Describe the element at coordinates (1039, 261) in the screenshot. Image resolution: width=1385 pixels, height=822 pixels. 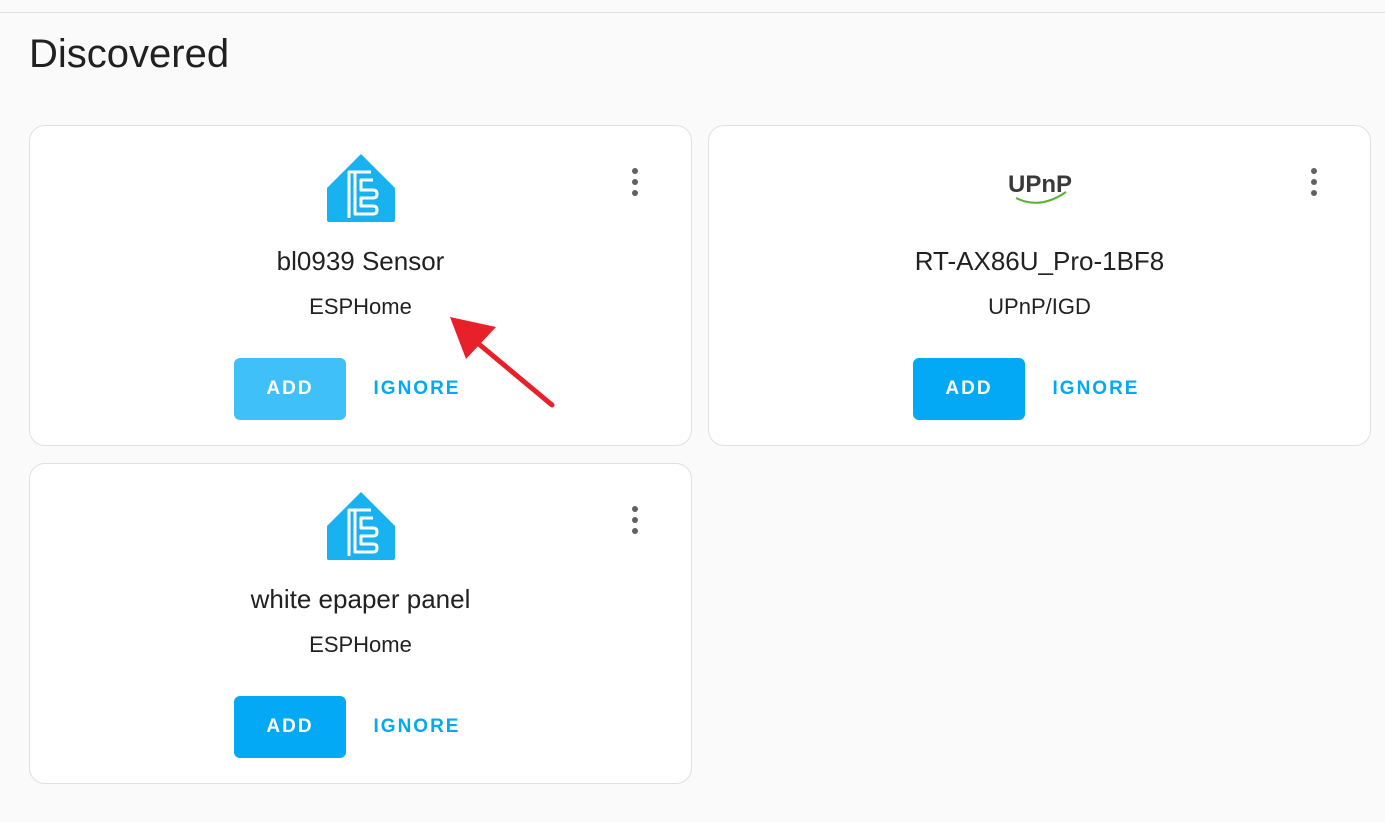
I see `card-title: RT-AX86U_Pro-1BF8` at that location.